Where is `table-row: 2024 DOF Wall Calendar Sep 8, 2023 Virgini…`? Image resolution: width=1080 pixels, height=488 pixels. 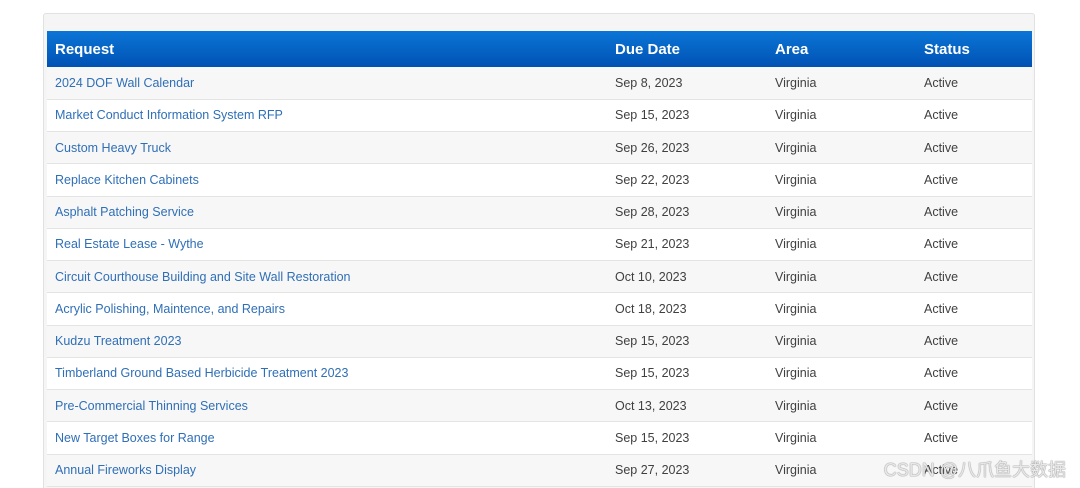 table-row: 2024 DOF Wall Calendar Sep 8, 2023 Virgini… is located at coordinates (539, 83).